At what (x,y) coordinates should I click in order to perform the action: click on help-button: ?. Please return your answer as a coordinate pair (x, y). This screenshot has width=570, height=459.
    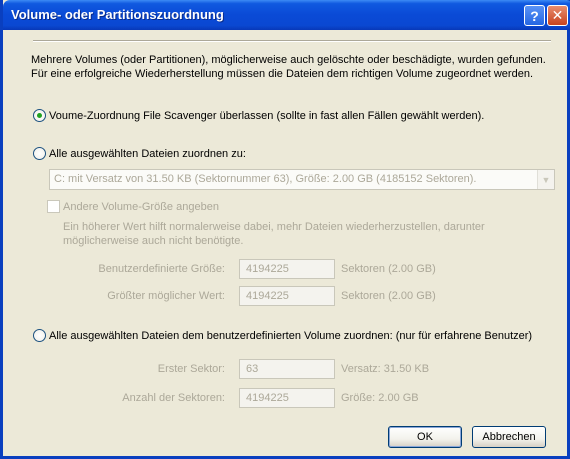
    Looking at the image, I should click on (534, 15).